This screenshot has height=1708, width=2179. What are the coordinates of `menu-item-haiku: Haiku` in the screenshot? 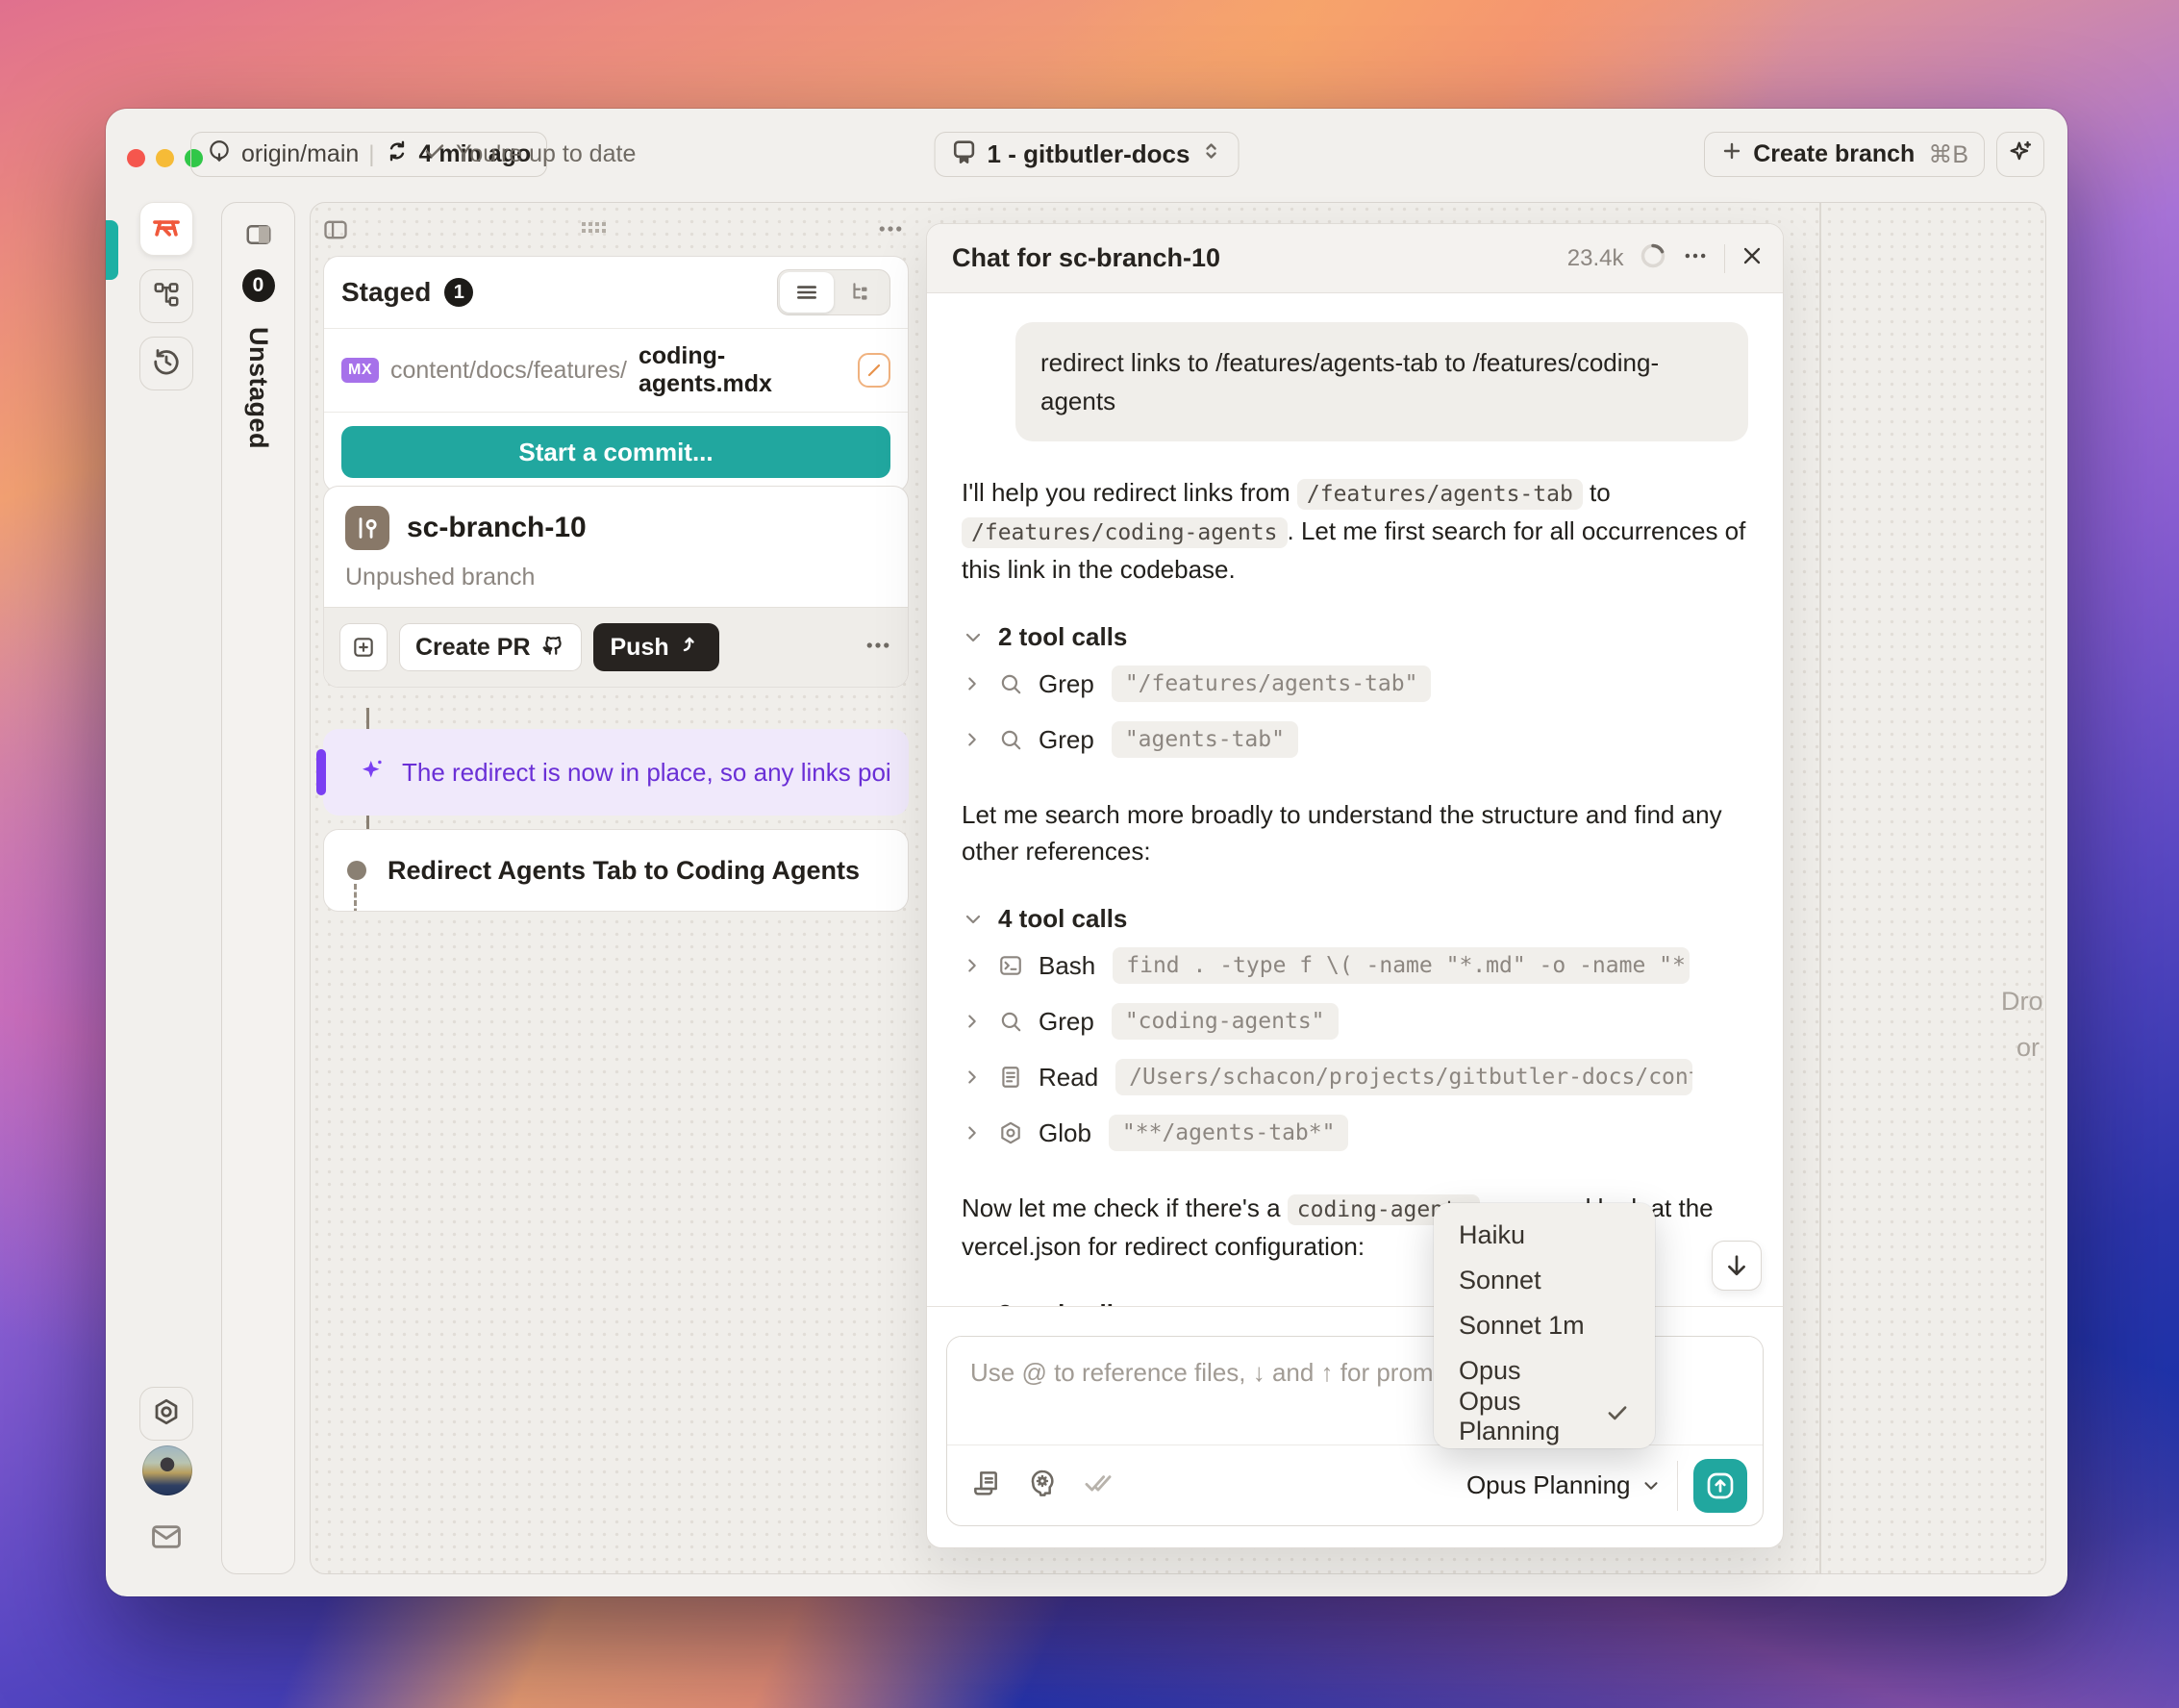 It's located at (1544, 1235).